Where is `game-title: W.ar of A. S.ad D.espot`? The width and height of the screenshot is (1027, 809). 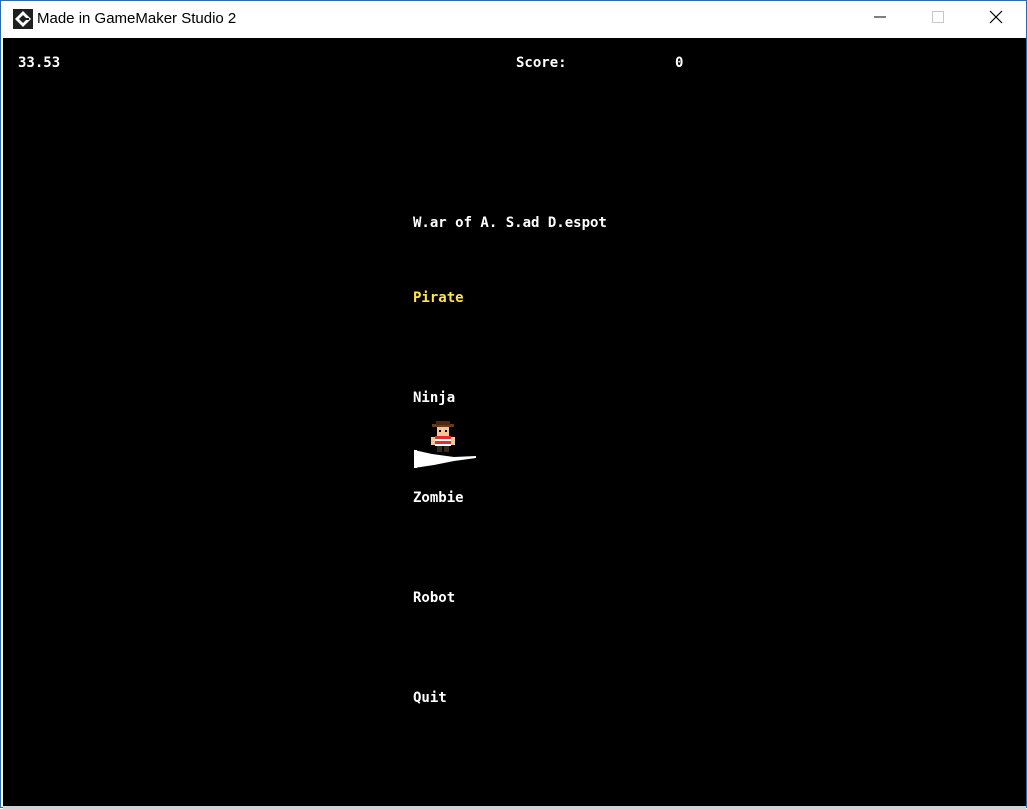 game-title: W.ar of A. S.ad D.espot is located at coordinates (510, 223).